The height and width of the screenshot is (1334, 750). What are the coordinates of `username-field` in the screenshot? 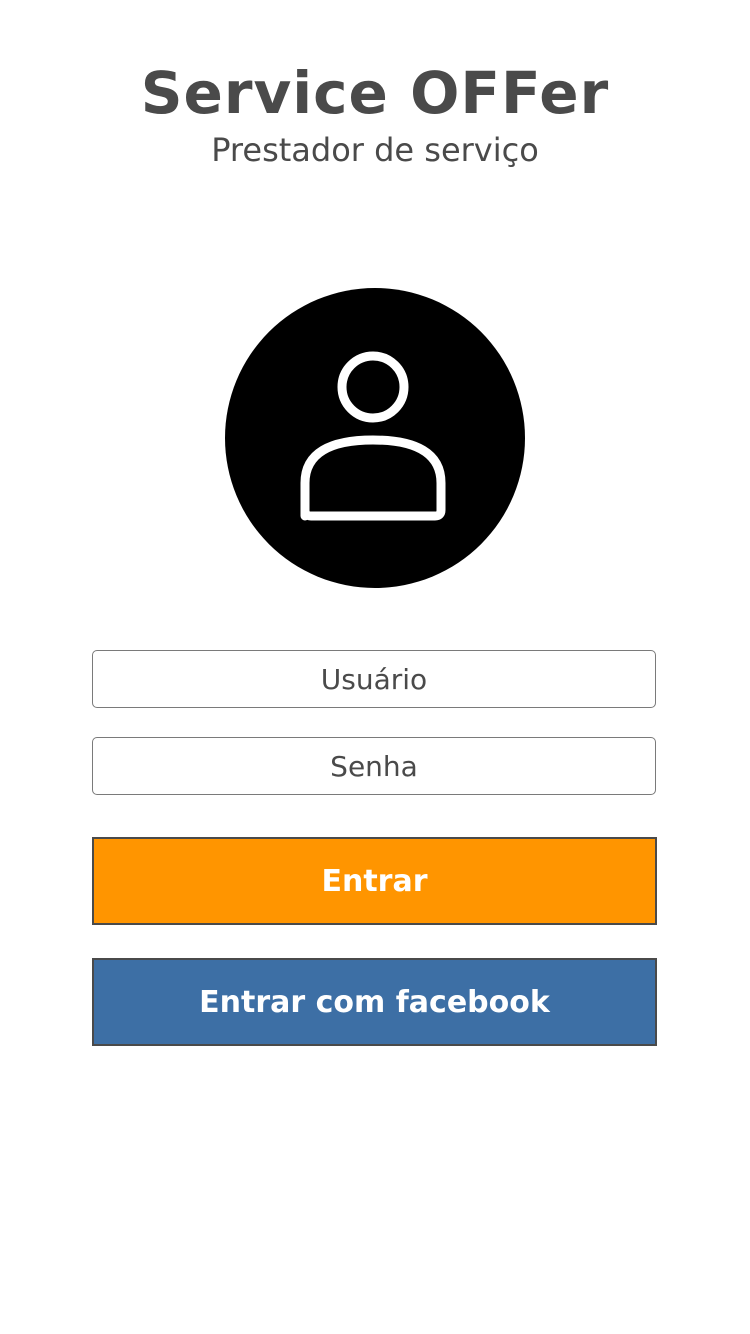 It's located at (374, 679).